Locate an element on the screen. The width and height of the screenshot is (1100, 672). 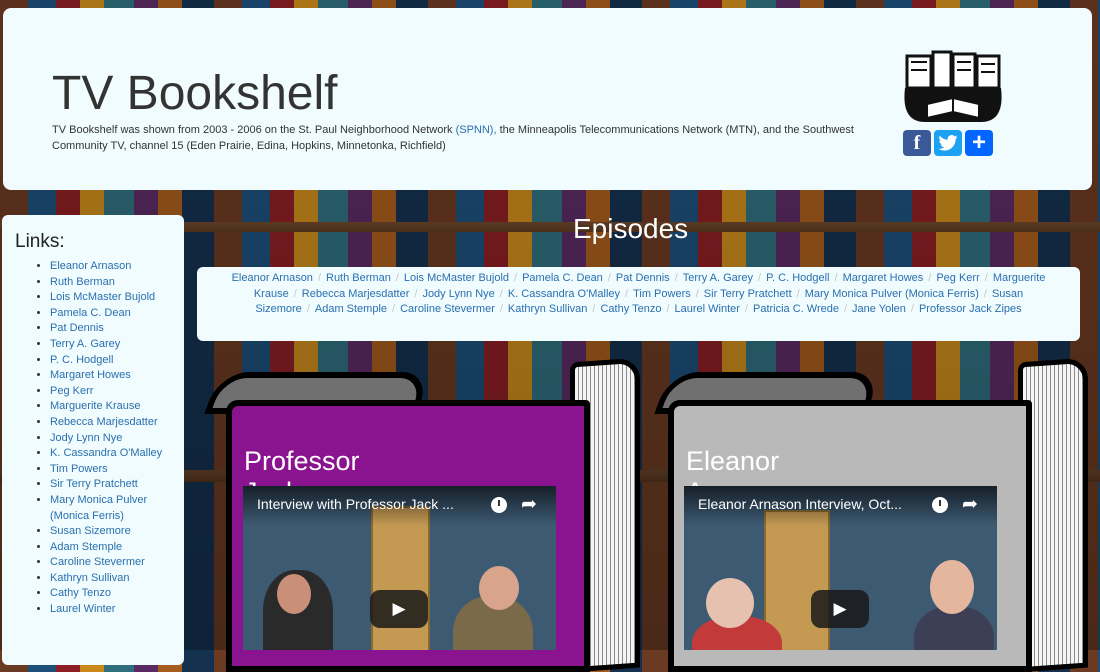
spnn-link: (SPNN), is located at coordinates (476, 130).